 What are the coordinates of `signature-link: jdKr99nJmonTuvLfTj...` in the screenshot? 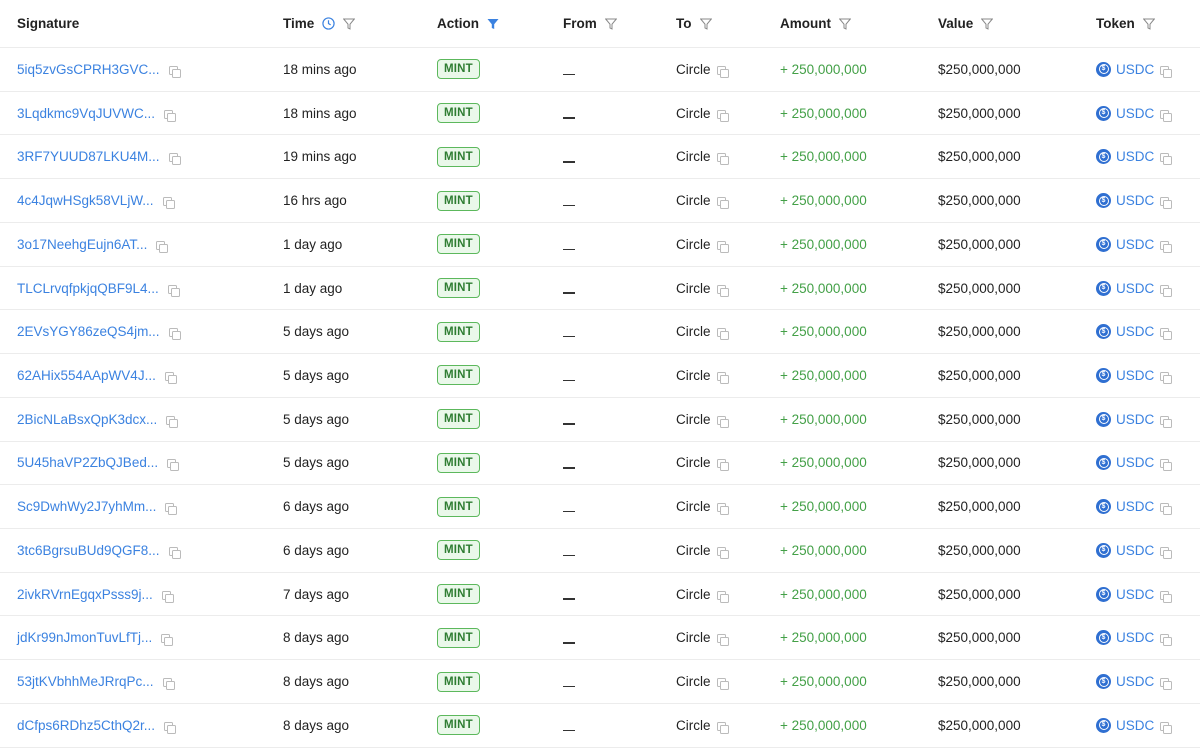 It's located at (84, 637).